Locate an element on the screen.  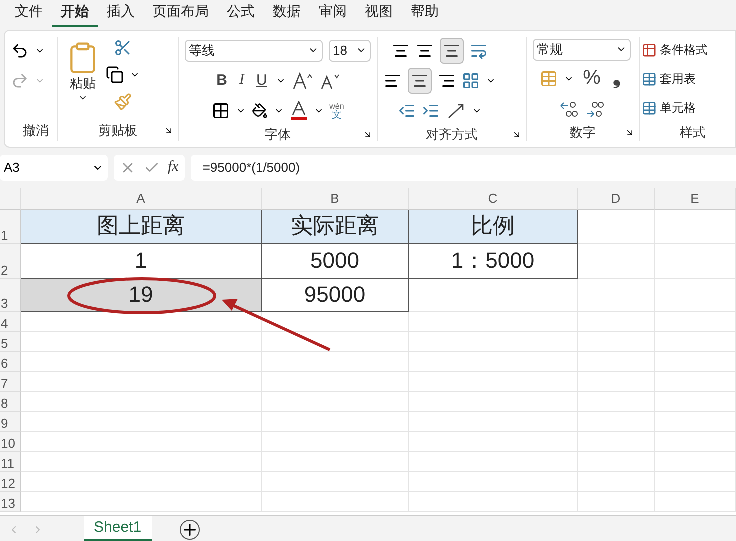
ribbon-tab: 数据 is located at coordinates (287, 14).